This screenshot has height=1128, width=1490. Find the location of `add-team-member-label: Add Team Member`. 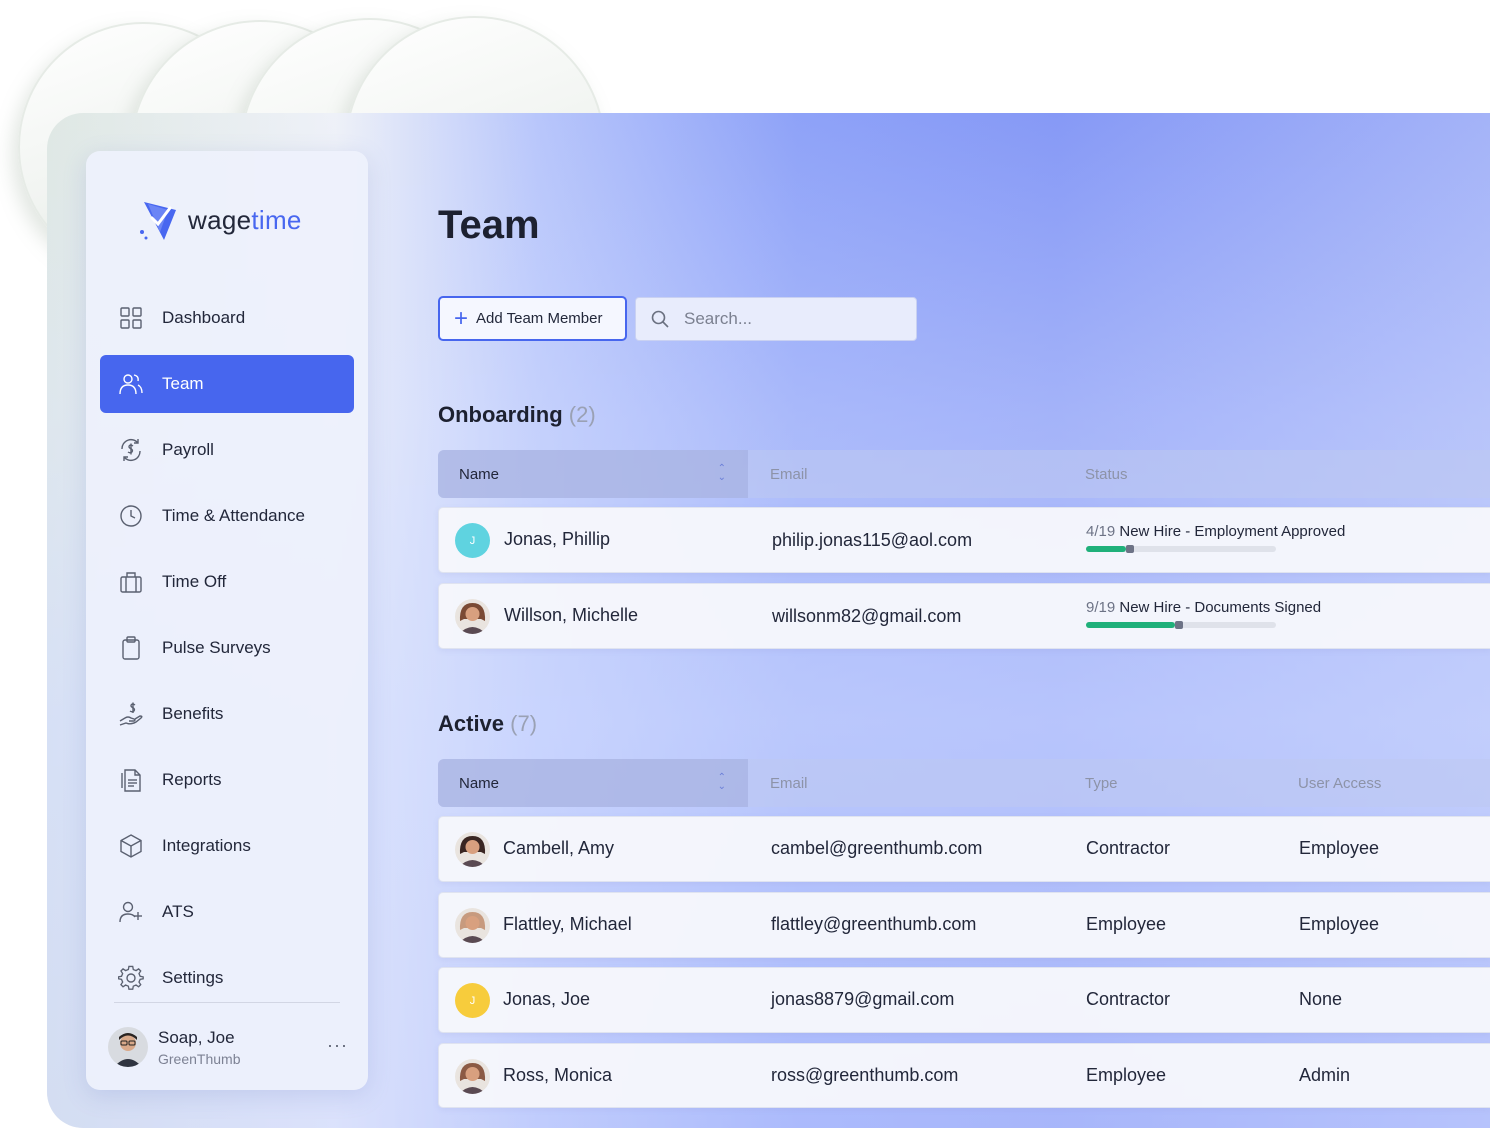

add-team-member-label: Add Team Member is located at coordinates (539, 318).